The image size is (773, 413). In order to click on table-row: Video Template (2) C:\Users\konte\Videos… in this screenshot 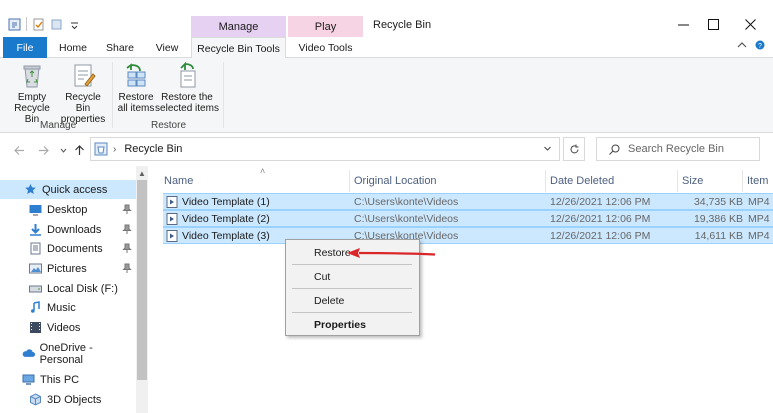, I will do `click(468, 218)`.